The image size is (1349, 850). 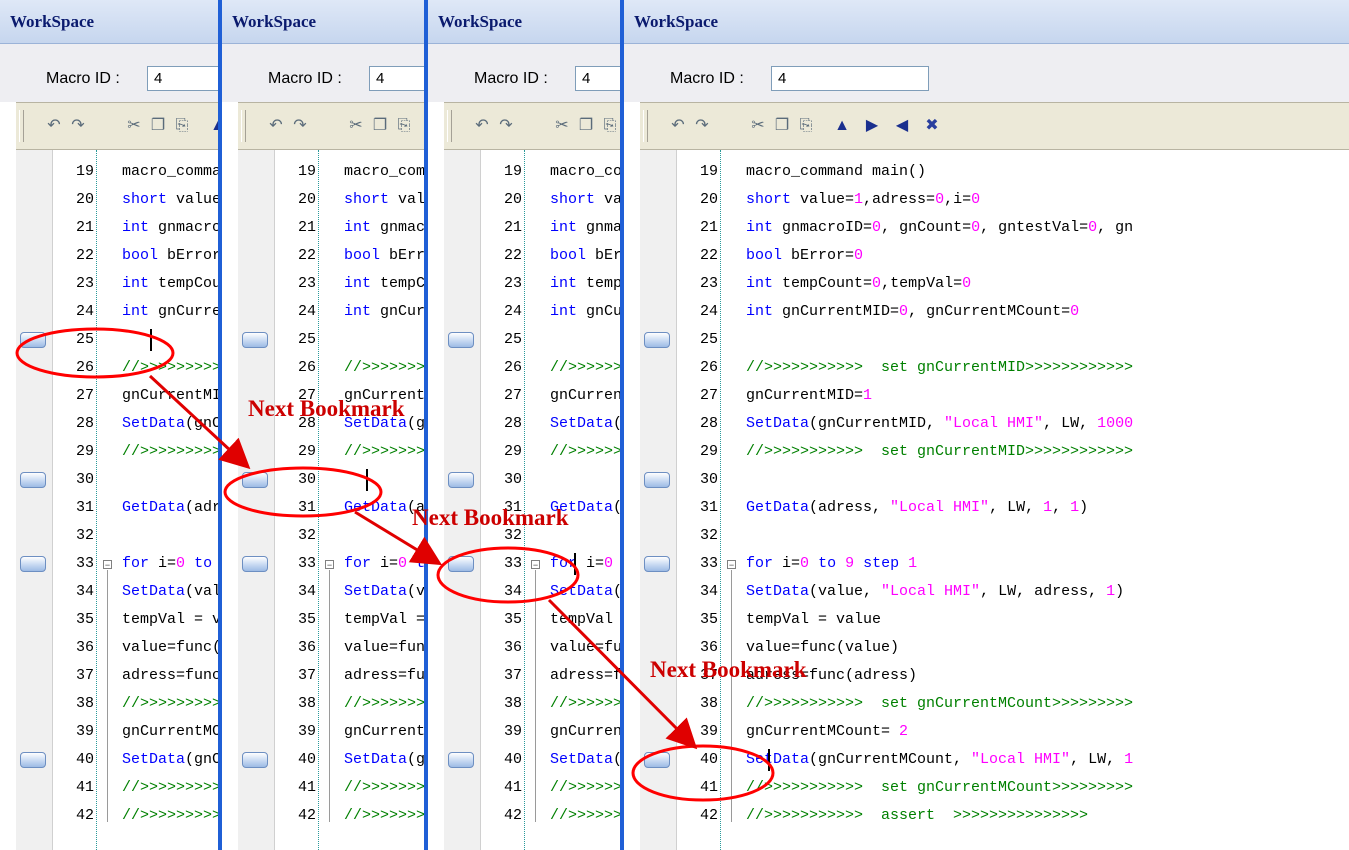 What do you see at coordinates (872, 126) in the screenshot?
I see `next-bookmark-icon: ▶` at bounding box center [872, 126].